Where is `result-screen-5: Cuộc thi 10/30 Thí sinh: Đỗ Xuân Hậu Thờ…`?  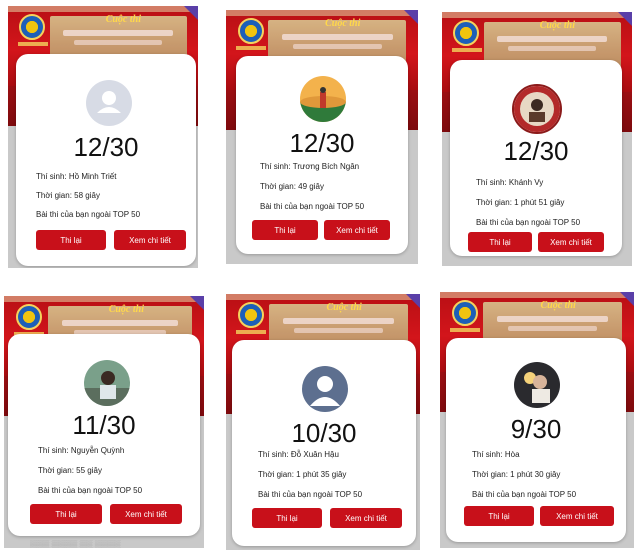 result-screen-5: Cuộc thi 10/30 Thí sinh: Đỗ Xuân Hậu Thờ… is located at coordinates (323, 422).